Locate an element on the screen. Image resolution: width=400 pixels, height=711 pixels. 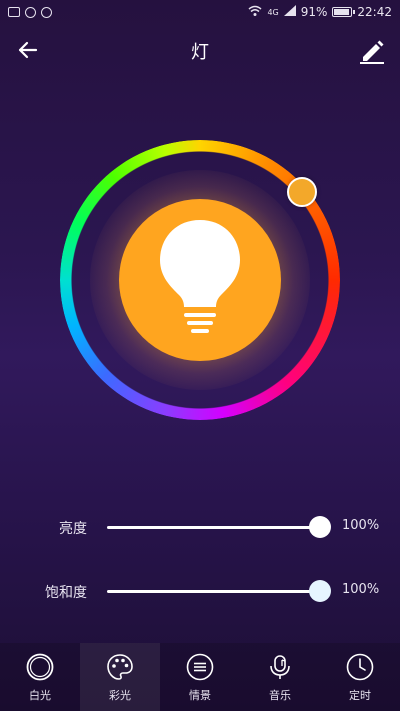
nav-item-color-light: 彩光 is located at coordinates (120, 677).